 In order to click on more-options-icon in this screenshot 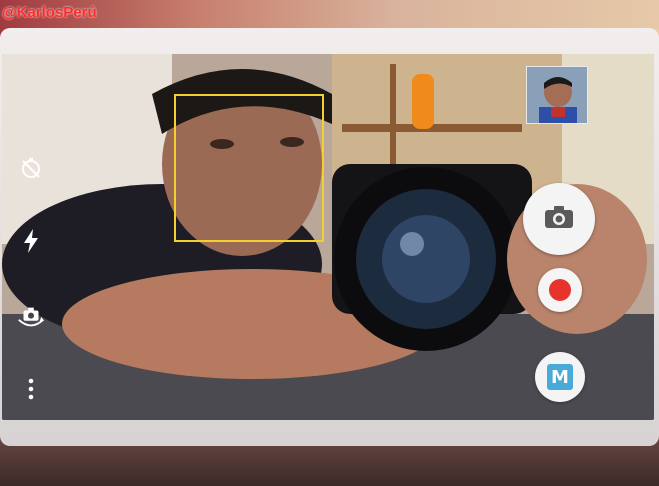, I will do `click(31, 389)`.